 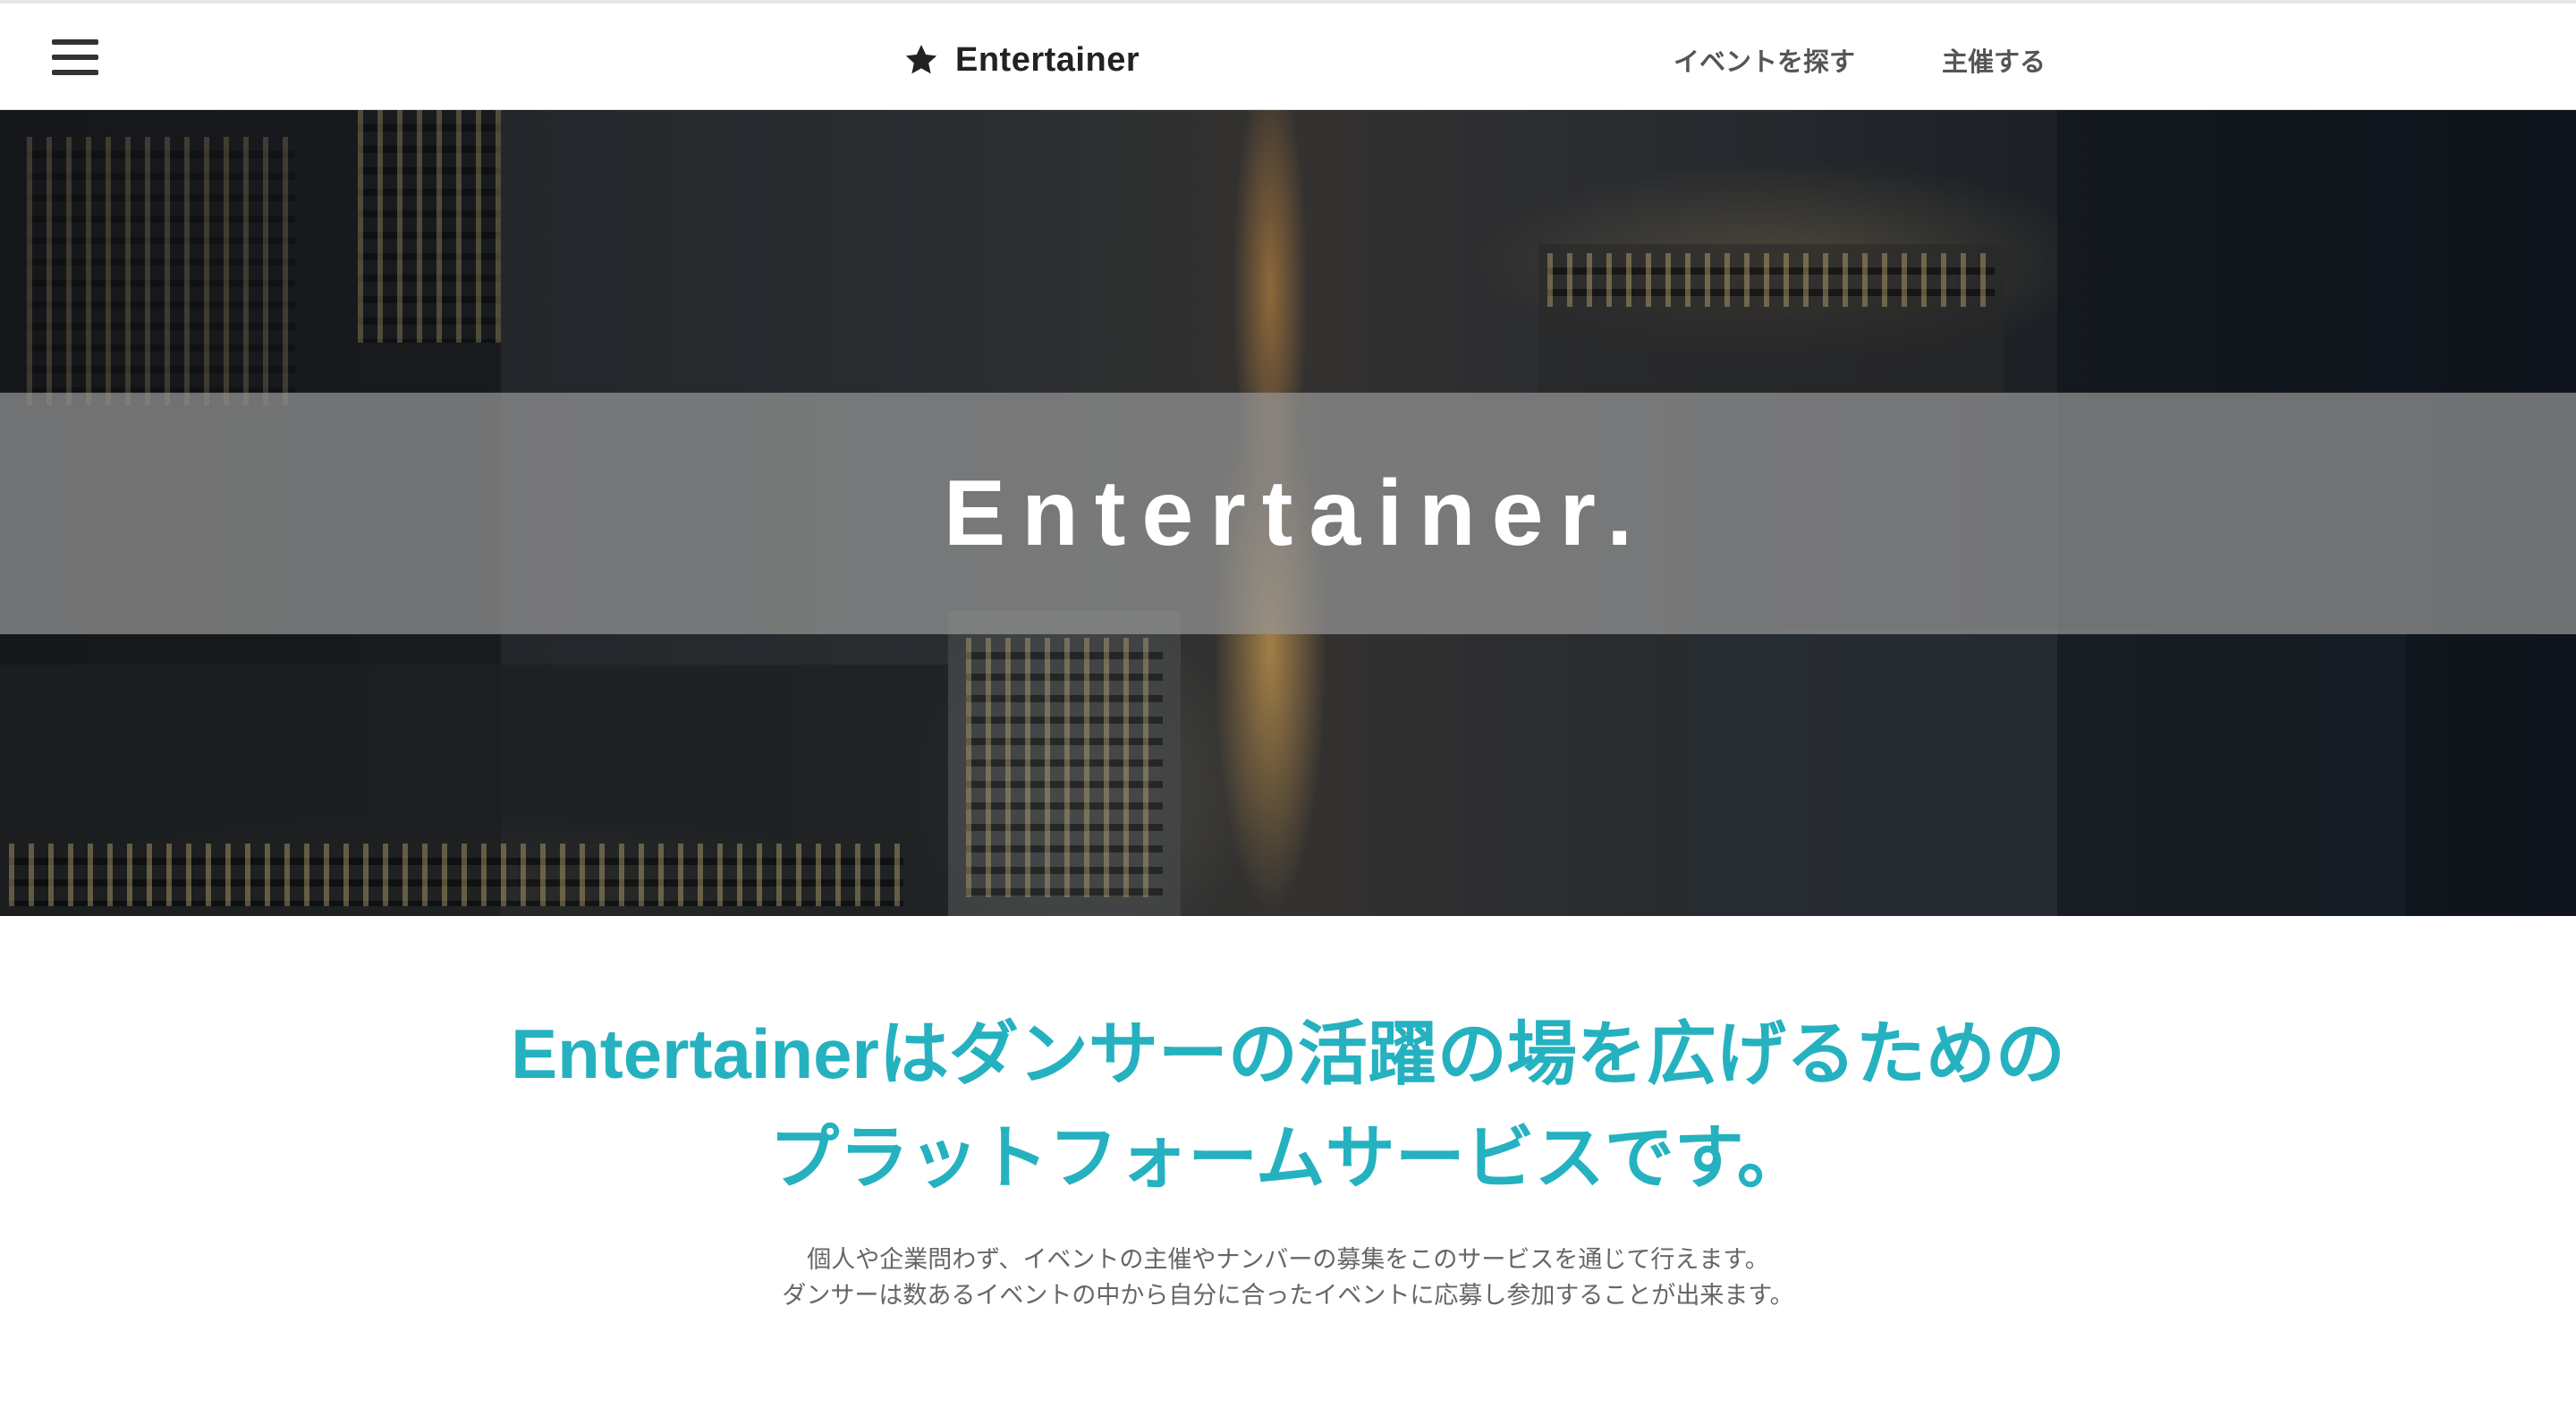 I want to click on brand-label: Entertainer, so click(x=1047, y=60).